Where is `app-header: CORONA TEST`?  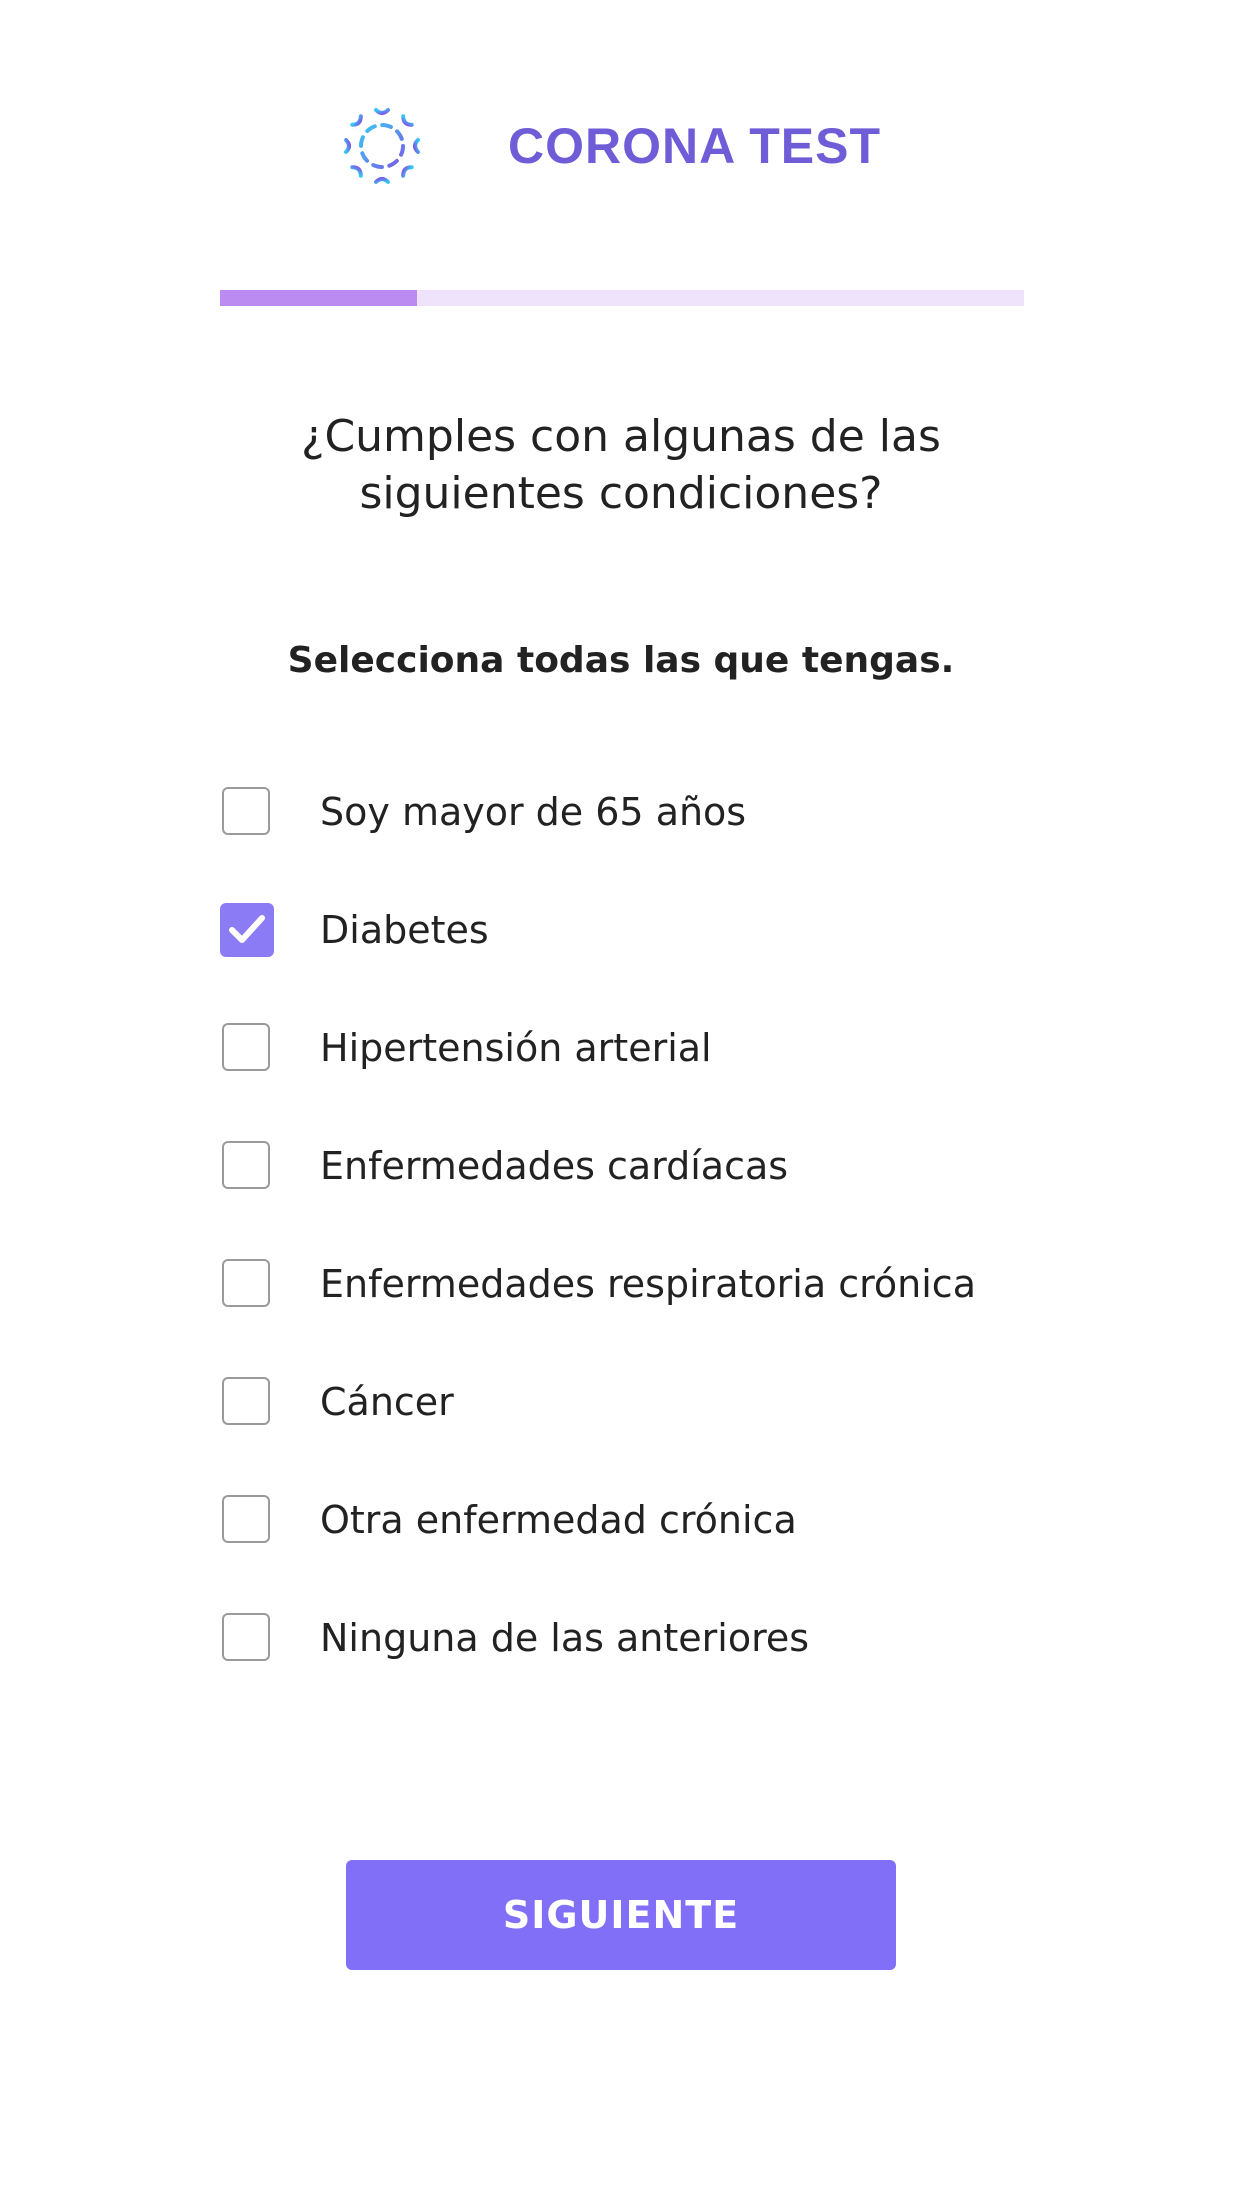 app-header: CORONA TEST is located at coordinates (621, 150).